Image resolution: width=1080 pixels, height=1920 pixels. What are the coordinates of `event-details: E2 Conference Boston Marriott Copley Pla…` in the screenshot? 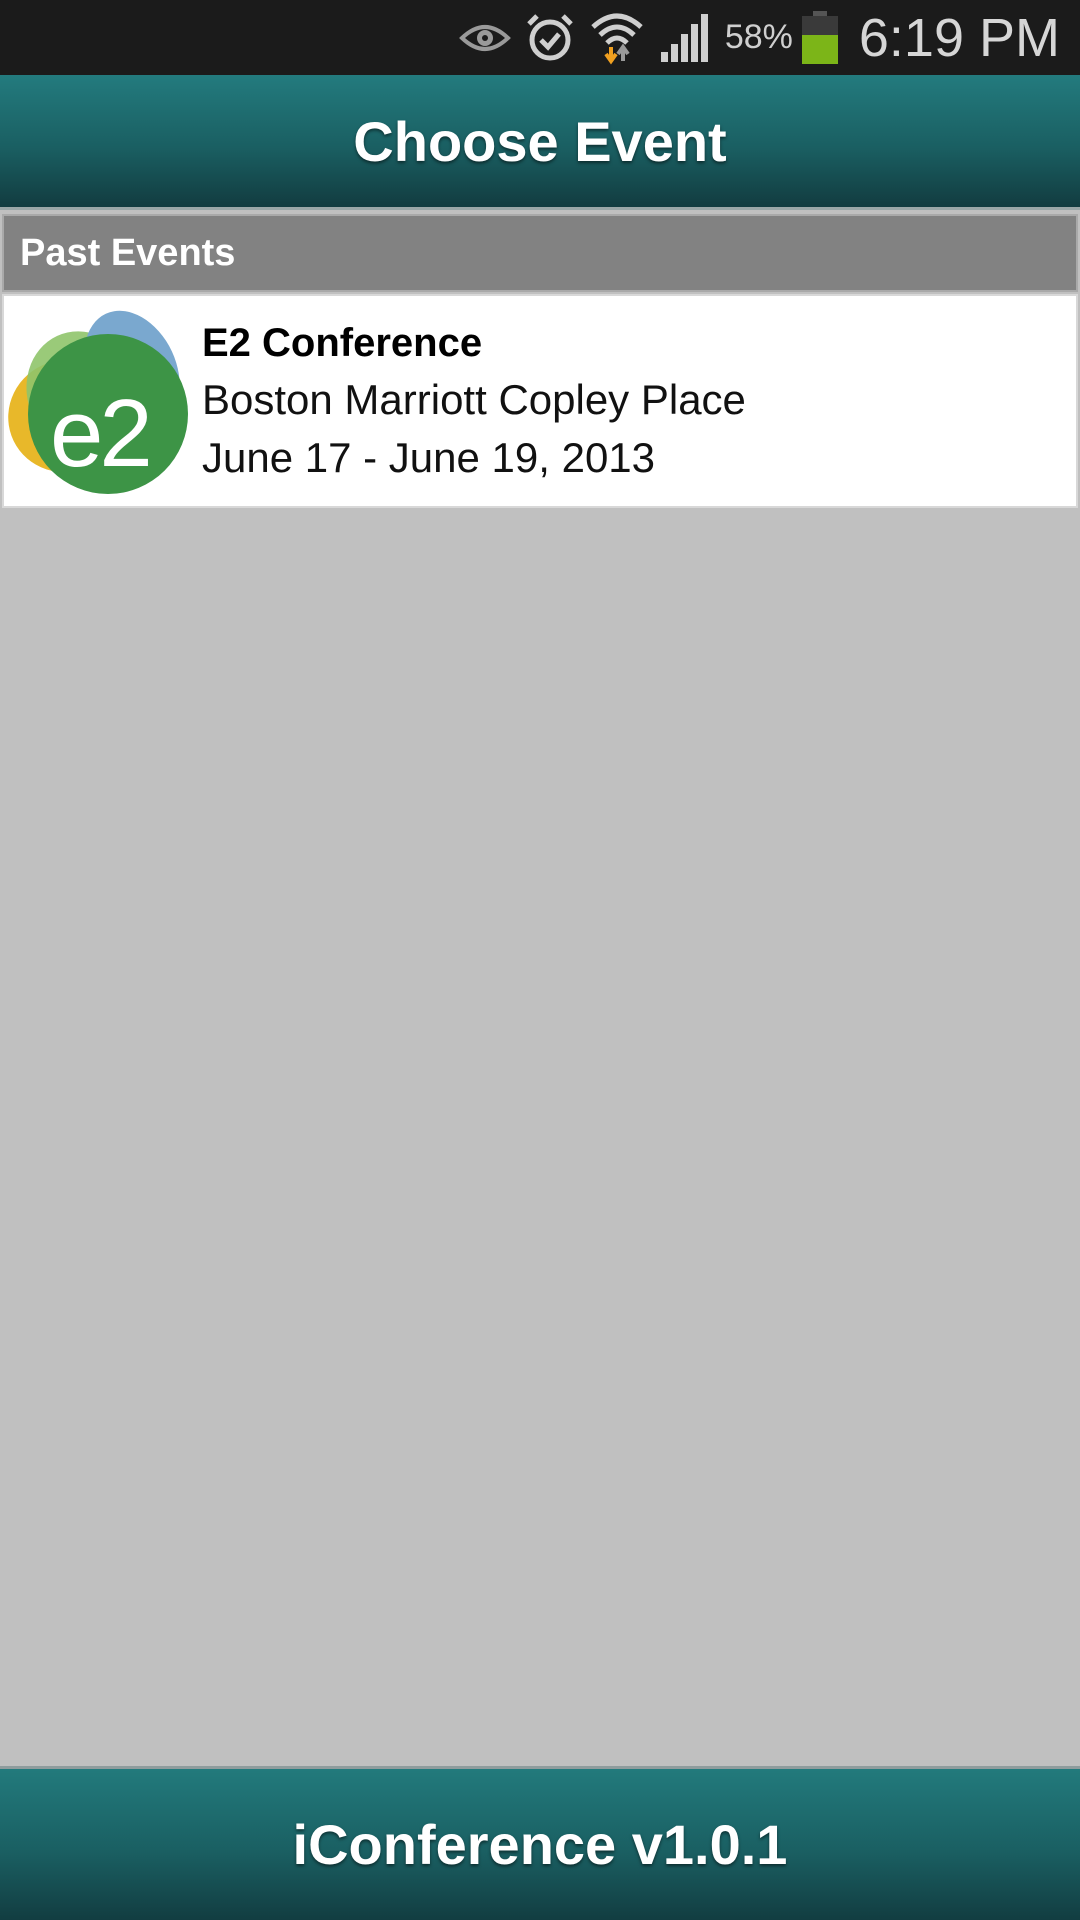 It's located at (474, 401).